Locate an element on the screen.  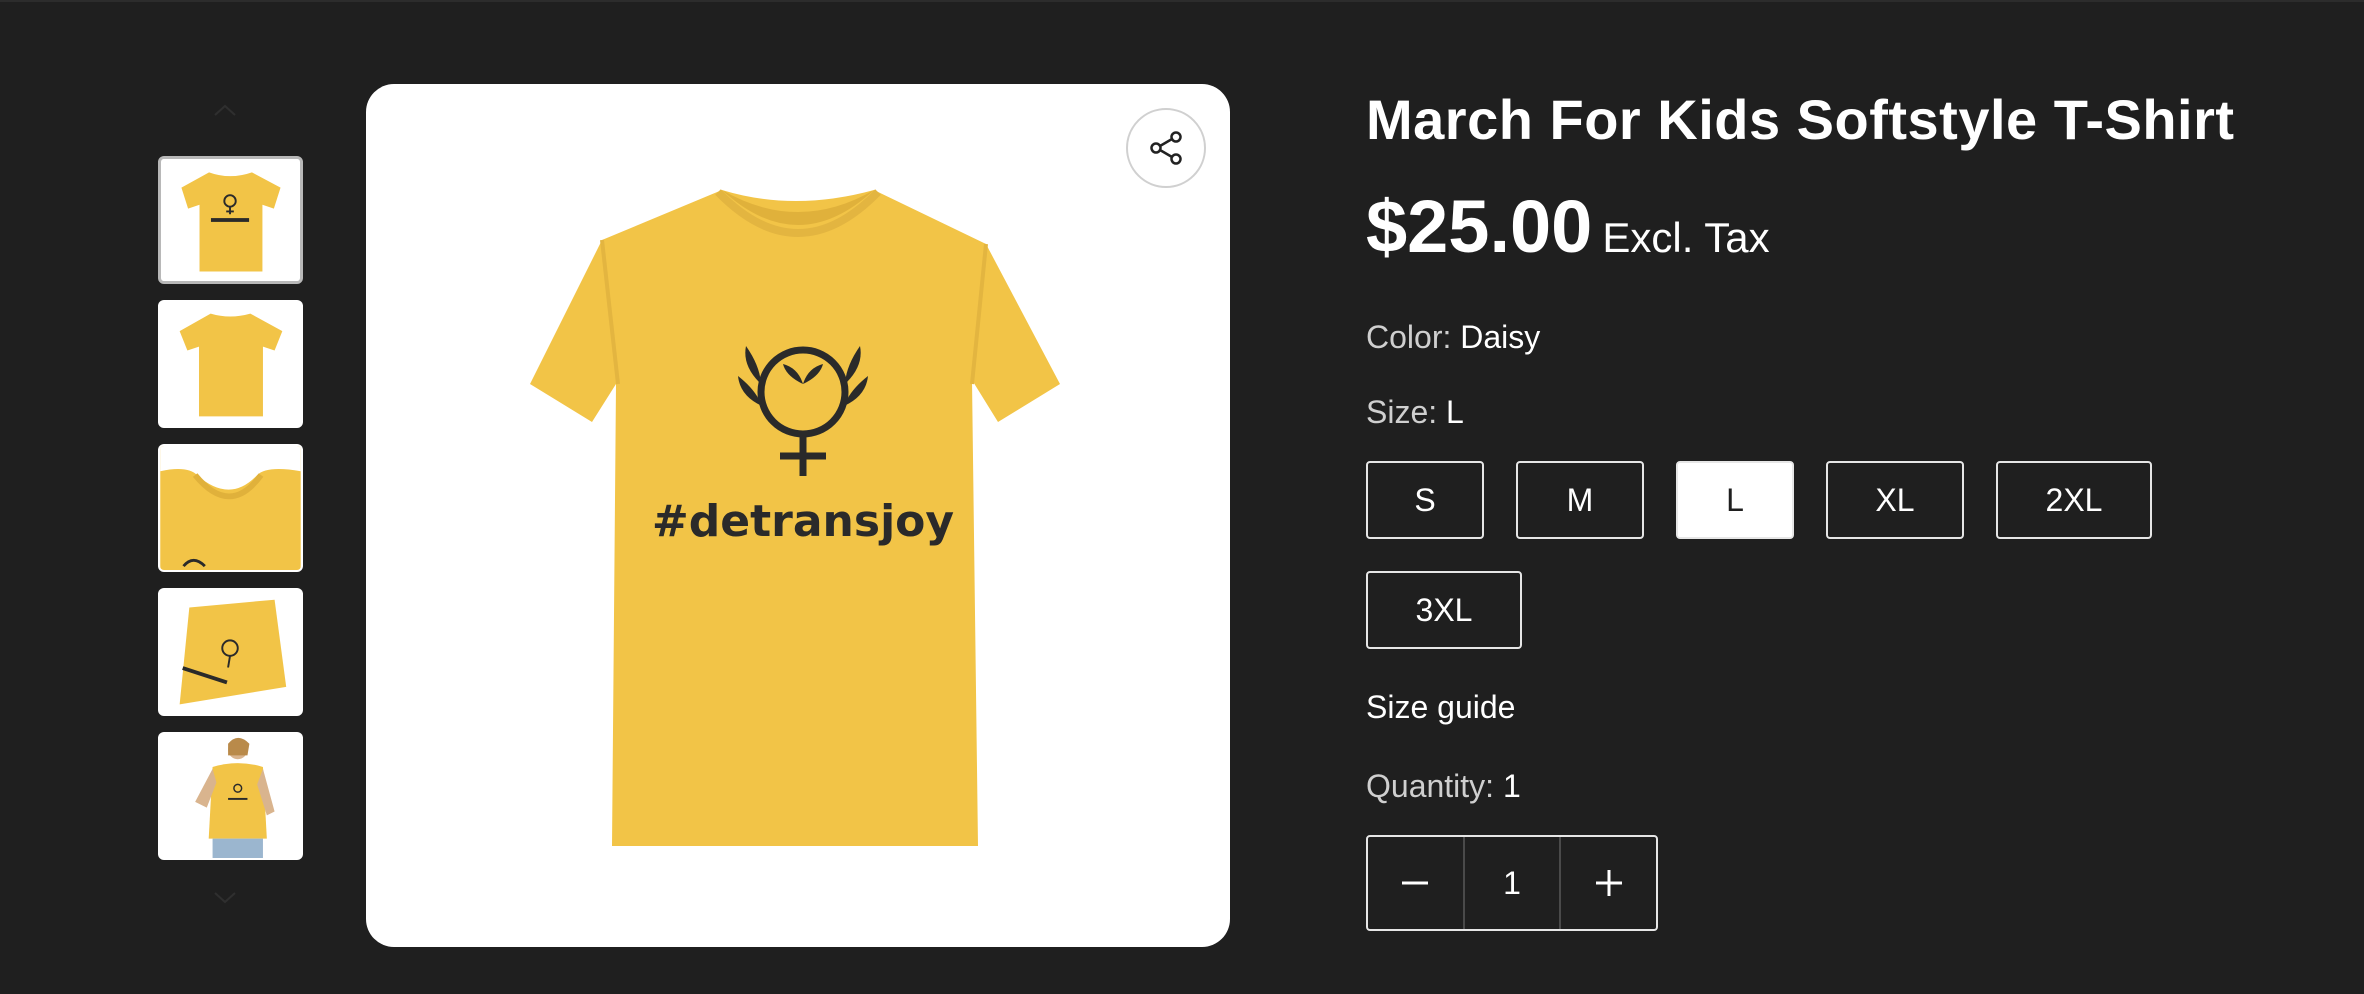
size-button-l: L is located at coordinates (1735, 500).